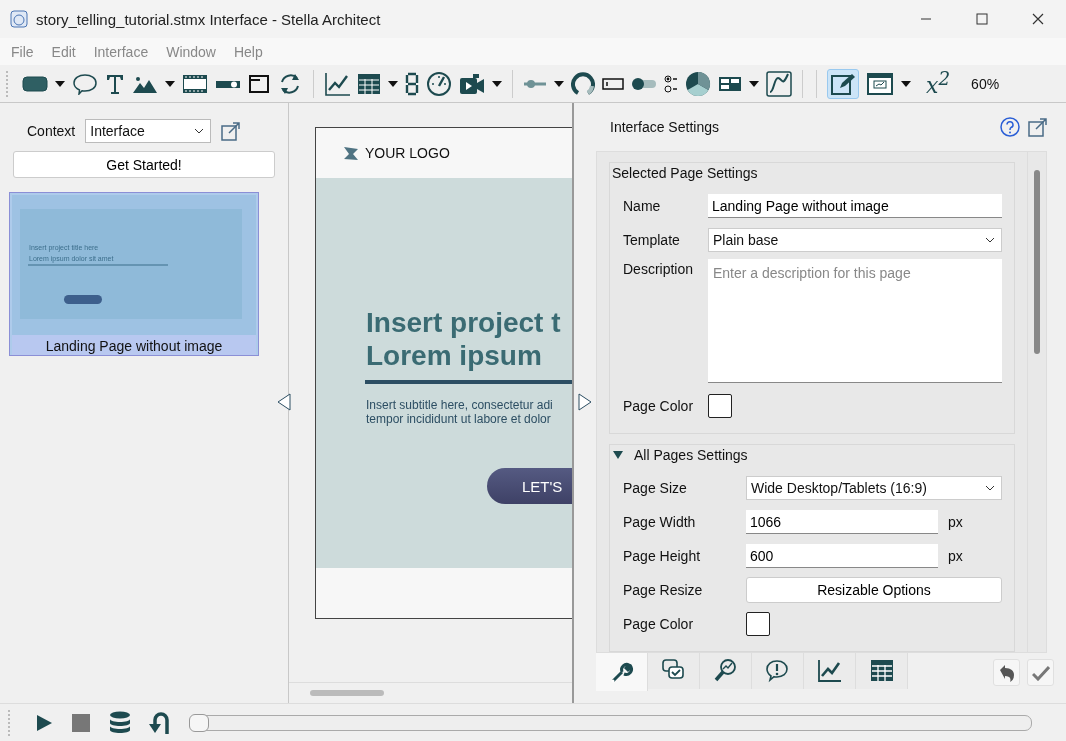 This screenshot has width=1066, height=741. Describe the element at coordinates (284, 402) in the screenshot. I see `collapse-arrow-icon` at that location.